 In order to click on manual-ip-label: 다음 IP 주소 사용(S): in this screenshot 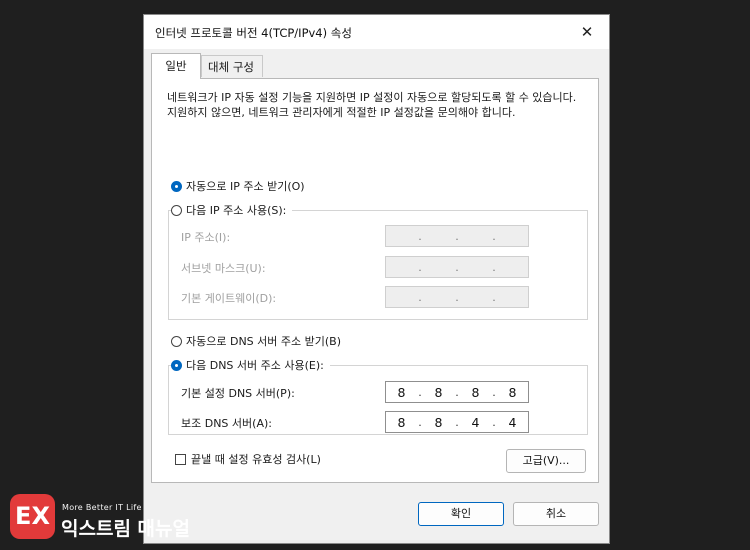, I will do `click(236, 210)`.